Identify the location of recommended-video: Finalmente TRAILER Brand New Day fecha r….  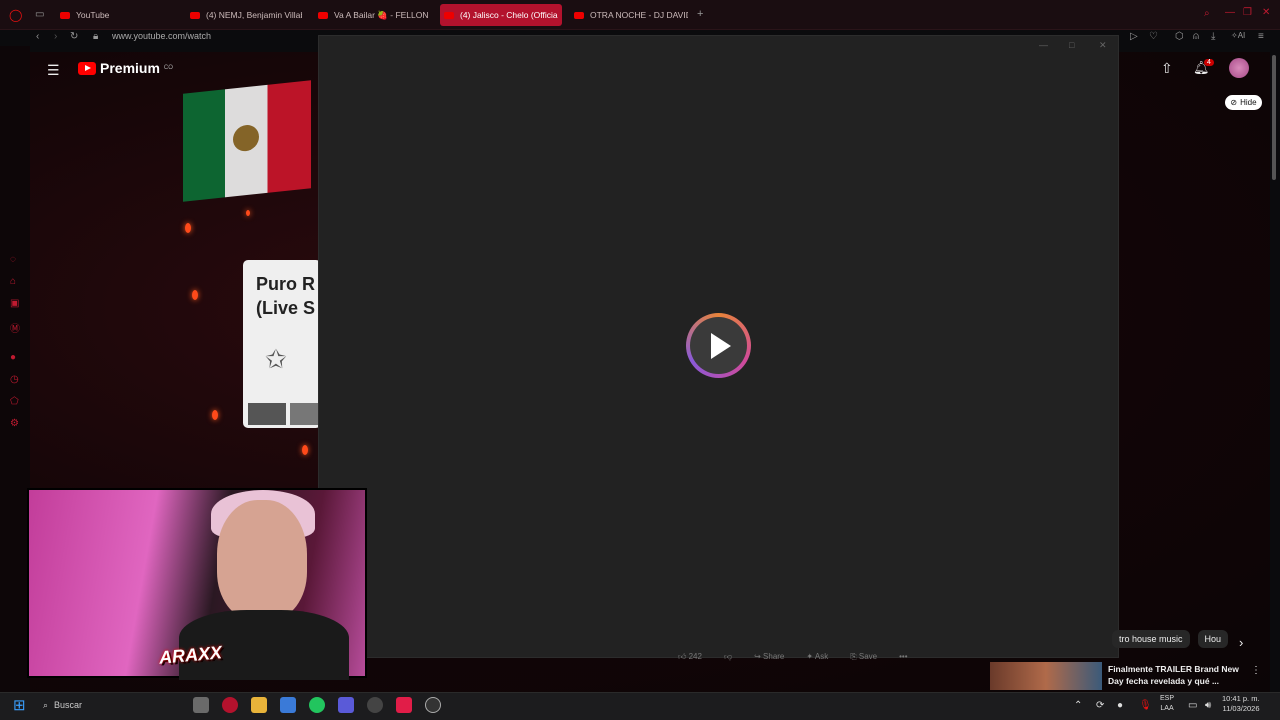
(1125, 676).